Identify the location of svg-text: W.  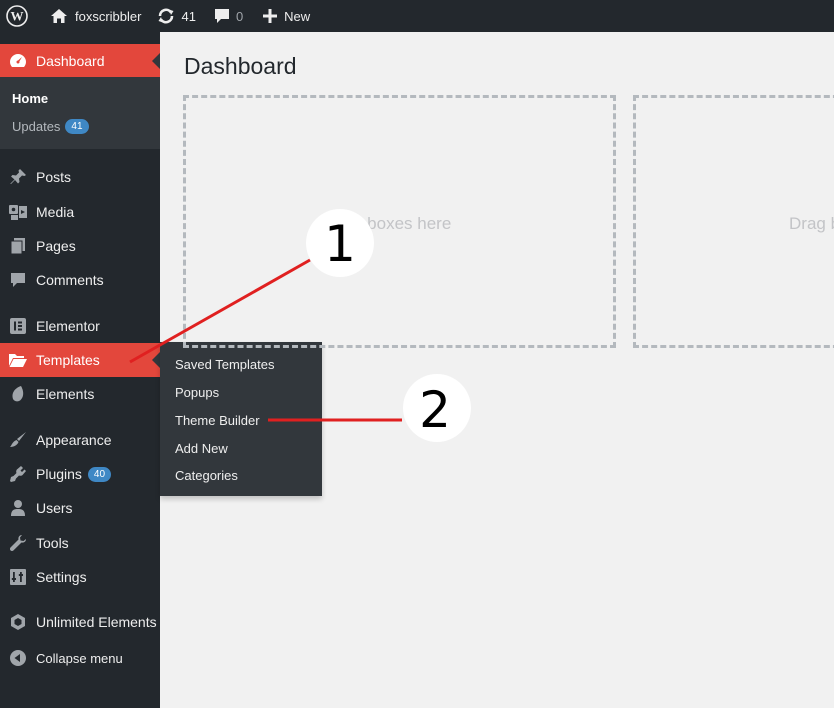
(17, 16).